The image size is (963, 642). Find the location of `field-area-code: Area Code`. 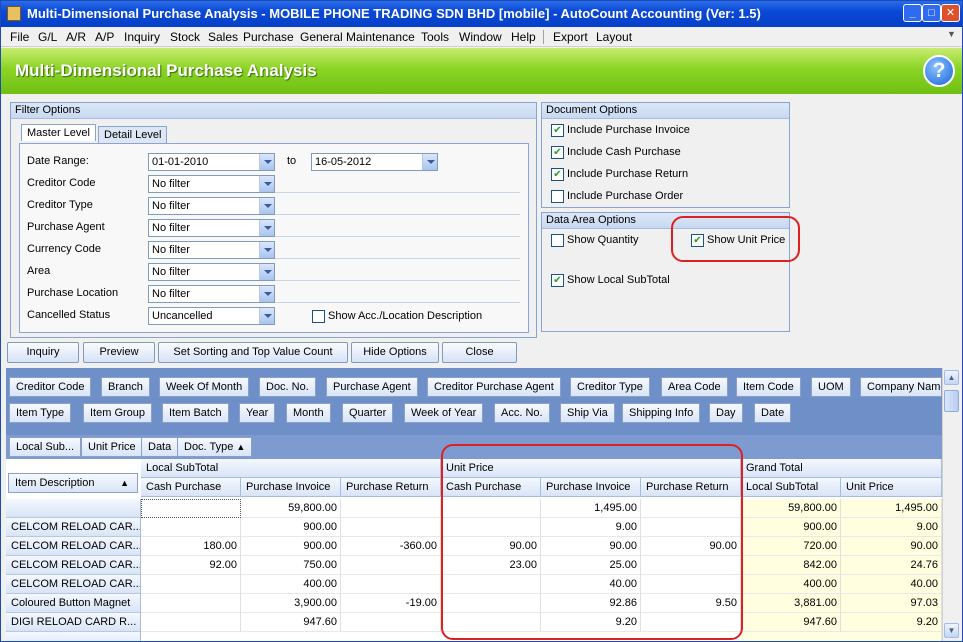

field-area-code: Area Code is located at coordinates (694, 387).